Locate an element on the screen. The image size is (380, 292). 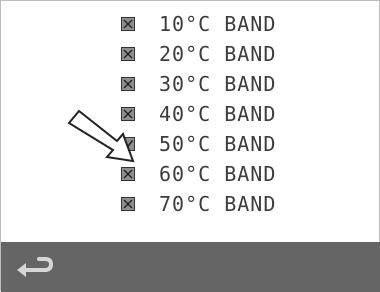
band-label: 20°C BAND is located at coordinates (218, 54).